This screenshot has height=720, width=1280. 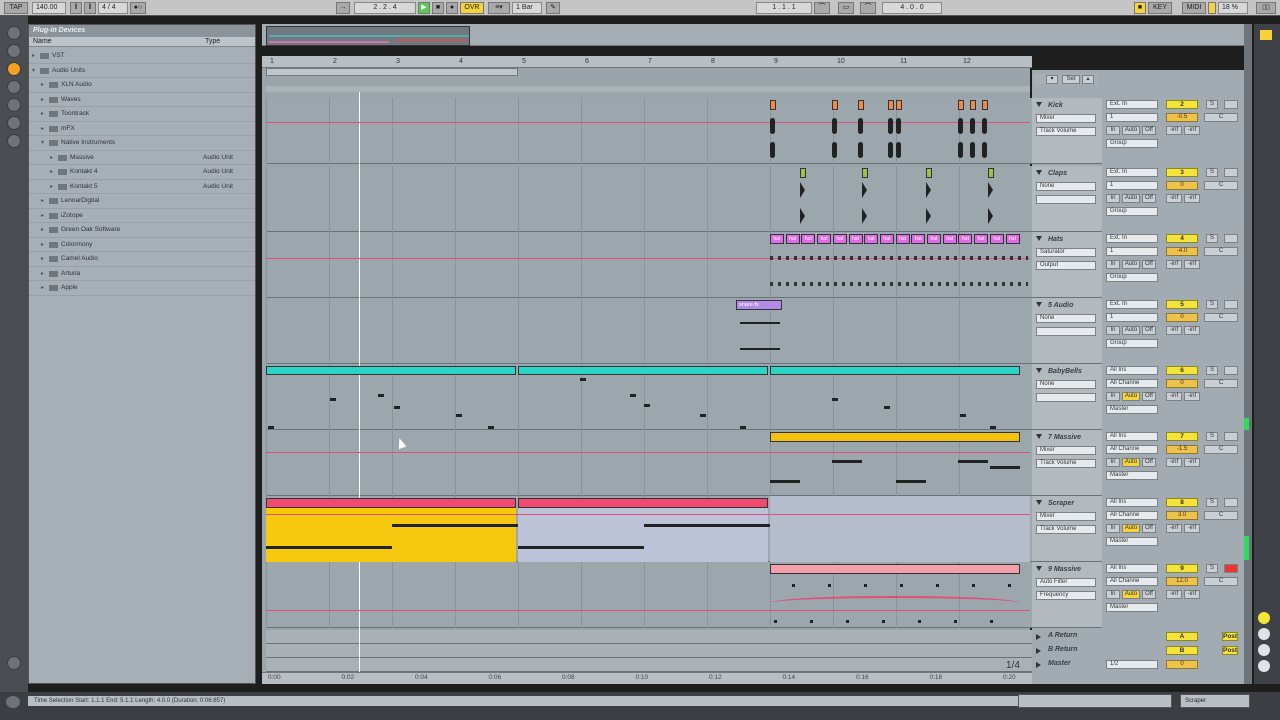 I want to click on return-name: Master, so click(x=1059, y=663).